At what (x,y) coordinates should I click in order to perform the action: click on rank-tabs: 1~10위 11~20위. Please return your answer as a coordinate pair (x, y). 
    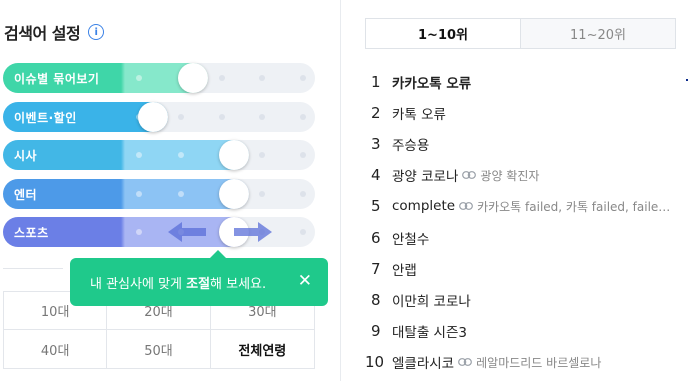
    Looking at the image, I should click on (520, 33).